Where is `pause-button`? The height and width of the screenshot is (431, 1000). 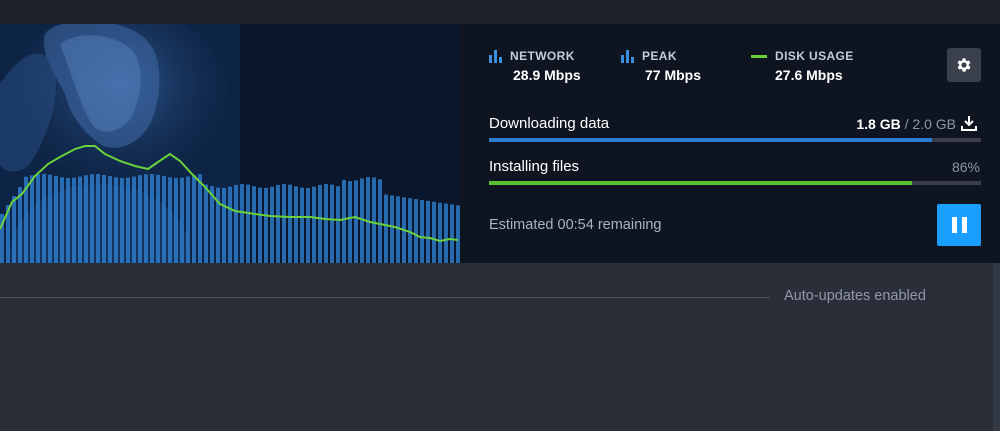 pause-button is located at coordinates (959, 225).